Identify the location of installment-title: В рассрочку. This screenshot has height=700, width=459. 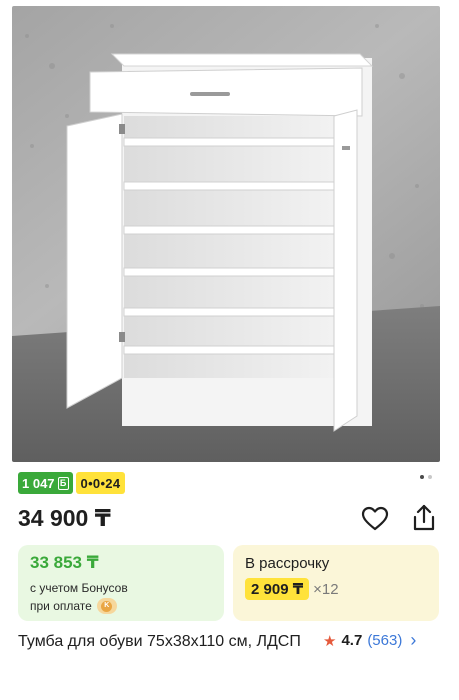
(287, 563).